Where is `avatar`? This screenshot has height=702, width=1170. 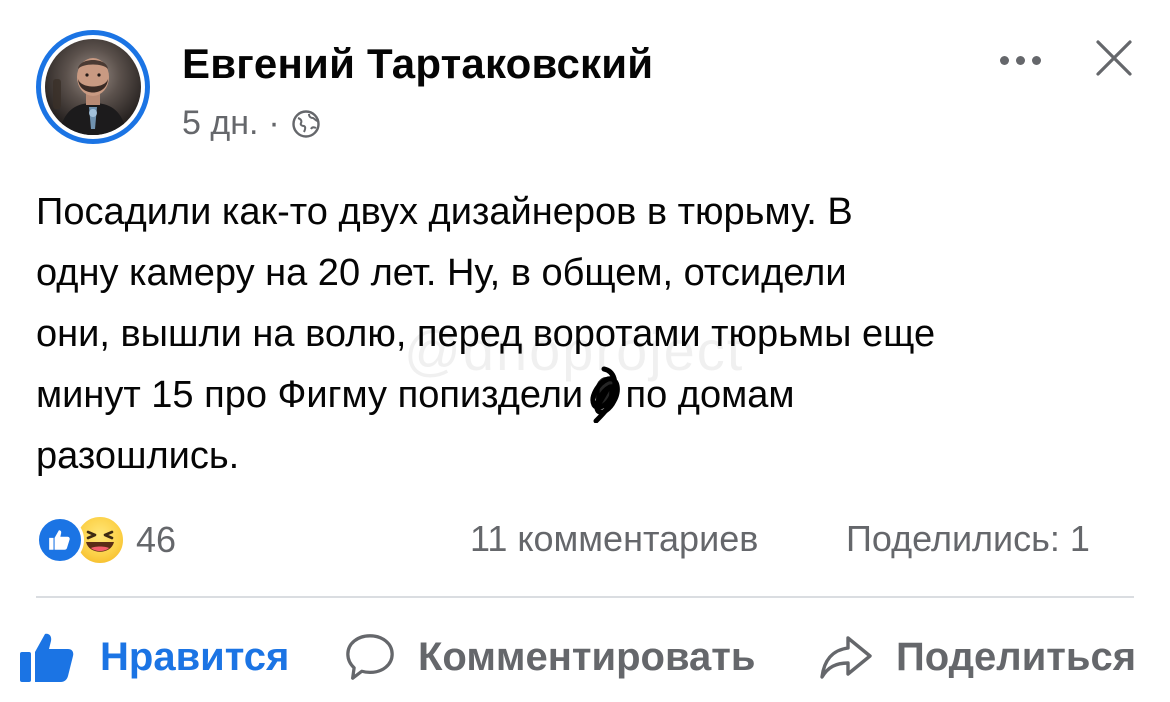 avatar is located at coordinates (93, 87).